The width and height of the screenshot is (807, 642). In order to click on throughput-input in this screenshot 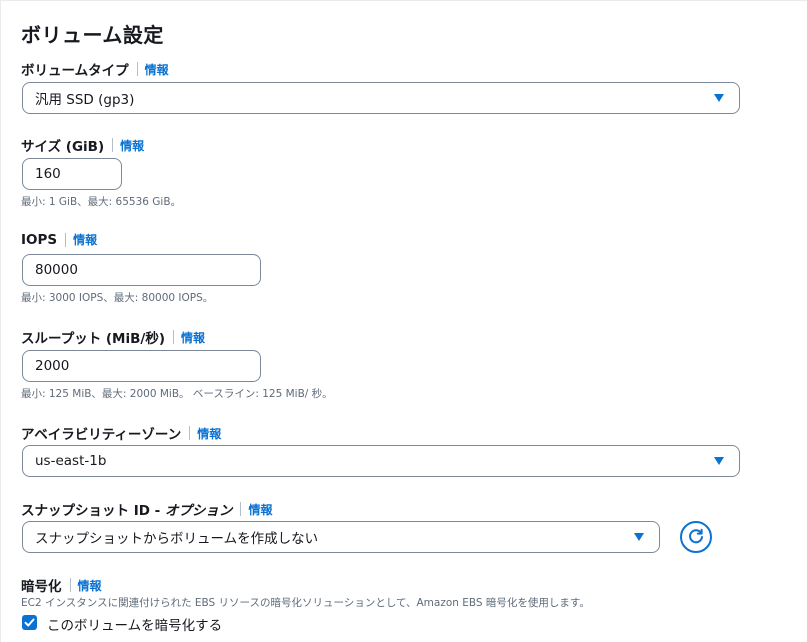, I will do `click(141, 366)`.